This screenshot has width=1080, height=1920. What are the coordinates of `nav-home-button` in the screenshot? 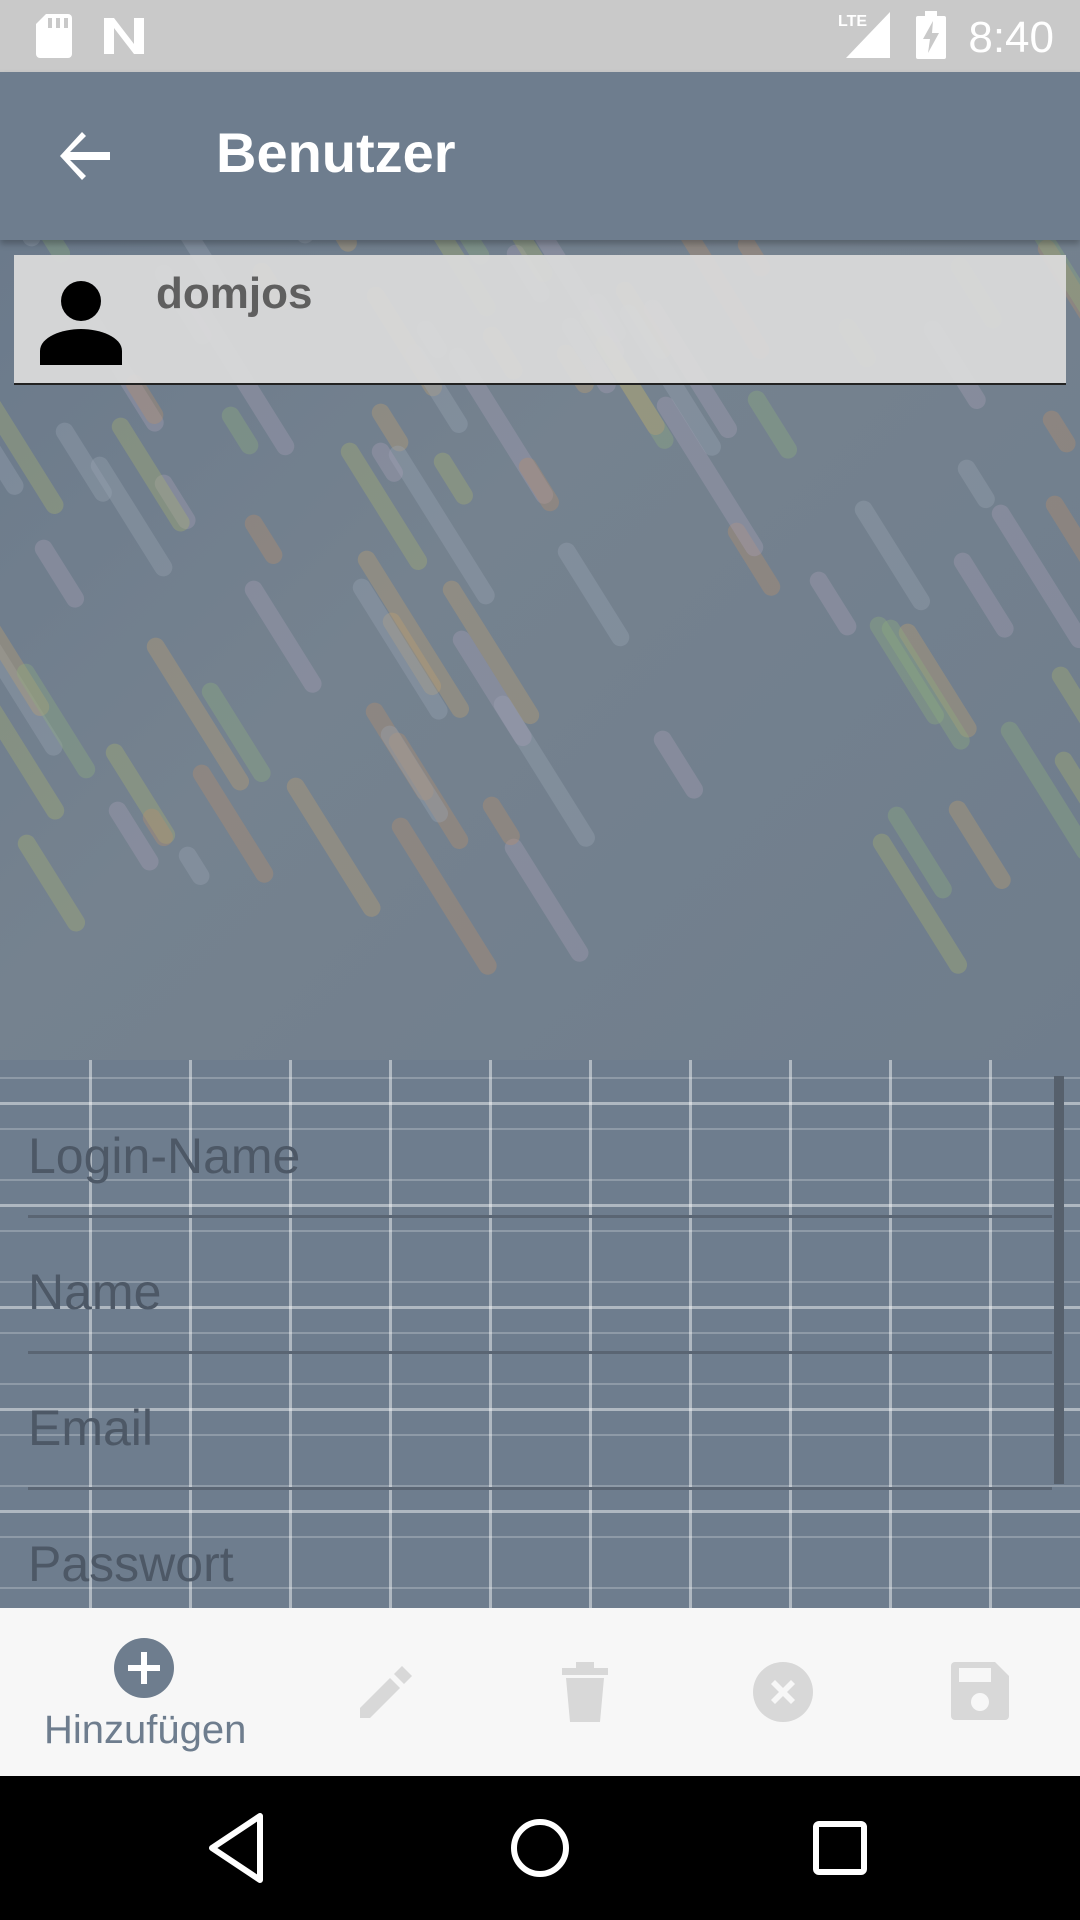 It's located at (540, 1848).